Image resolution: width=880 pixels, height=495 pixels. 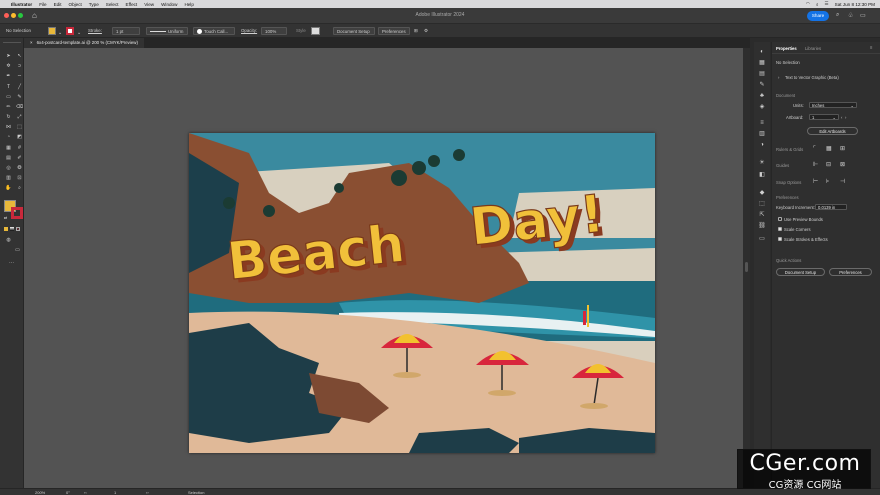 I want to click on lock-guides-icon: ⊟, so click(x=828, y=164).